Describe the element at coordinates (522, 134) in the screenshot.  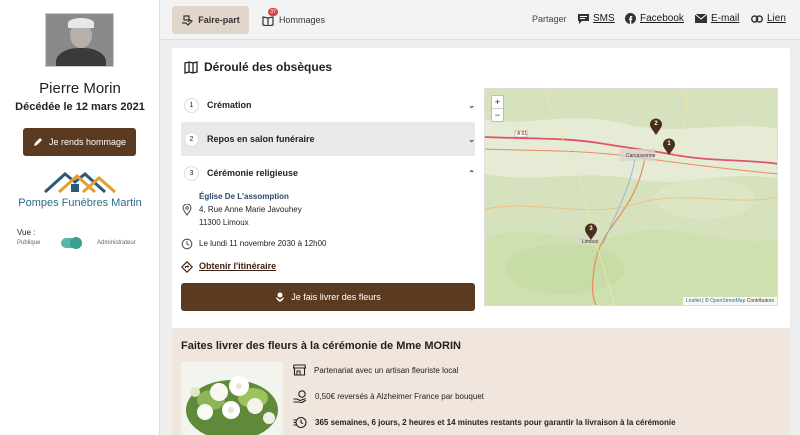
I see `road-label: A 61` at that location.